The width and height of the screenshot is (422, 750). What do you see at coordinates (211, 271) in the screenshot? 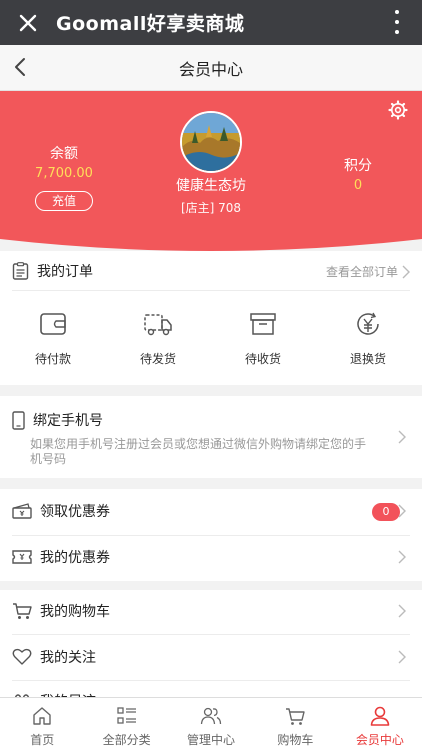
I see `orders-header: 我的订单 查看全部订单` at bounding box center [211, 271].